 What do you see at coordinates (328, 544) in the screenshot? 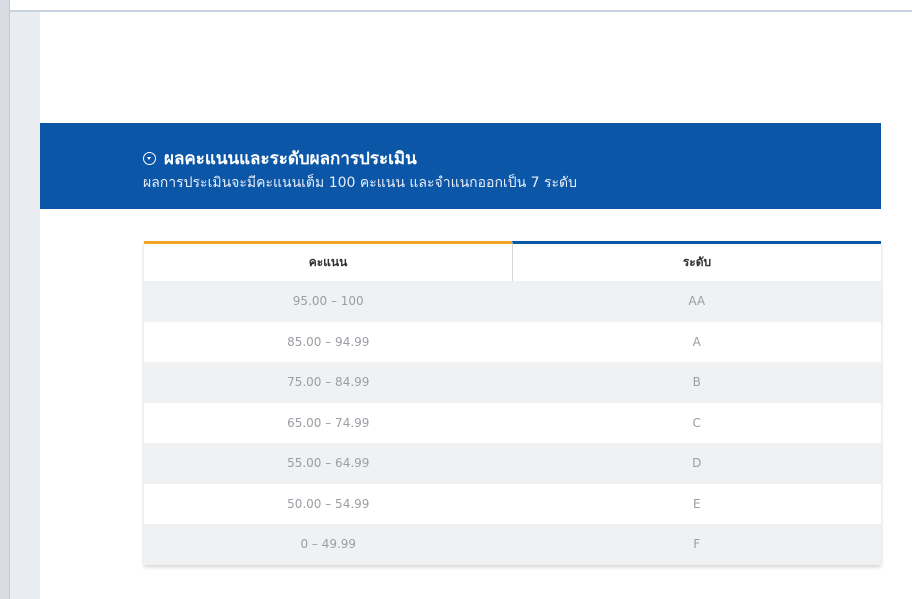
I see `score-range: 0 – 49.99` at bounding box center [328, 544].